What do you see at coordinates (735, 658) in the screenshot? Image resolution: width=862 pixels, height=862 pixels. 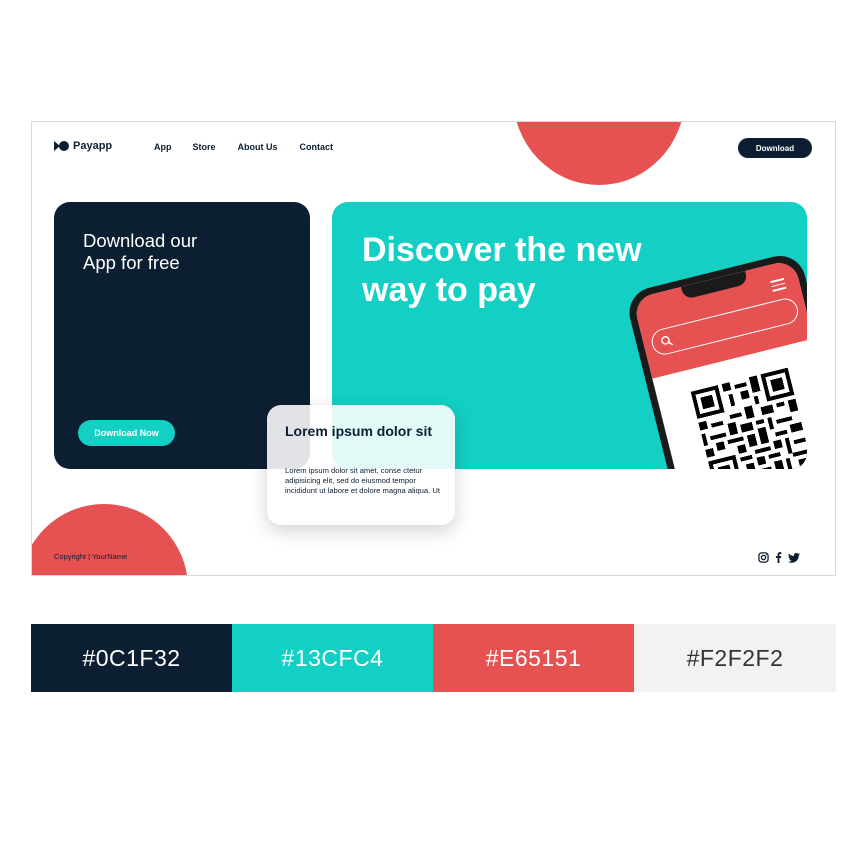 I see `palette-swatch-light-gray: #F2F2F2` at bounding box center [735, 658].